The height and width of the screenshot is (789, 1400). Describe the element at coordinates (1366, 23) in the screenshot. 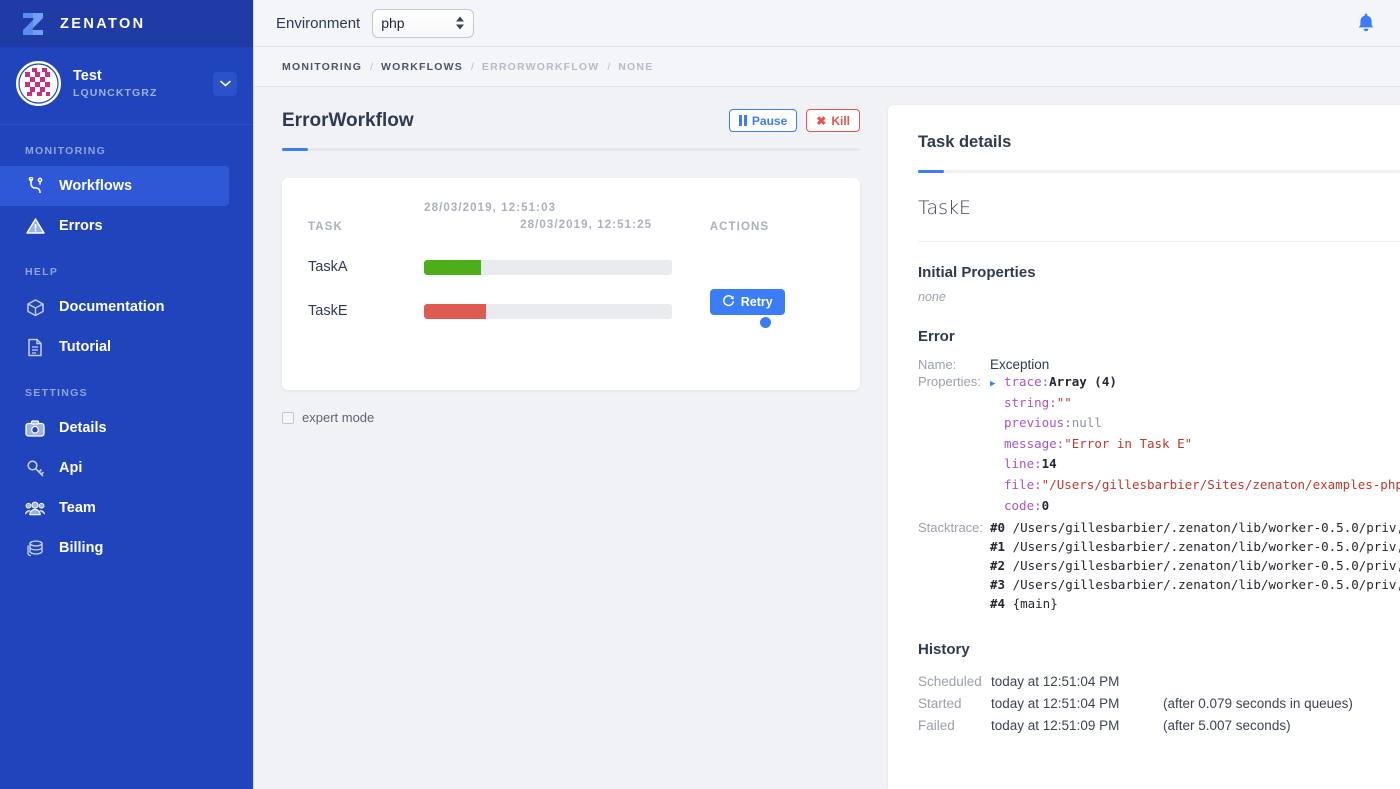

I see `notification-bell-icon` at that location.